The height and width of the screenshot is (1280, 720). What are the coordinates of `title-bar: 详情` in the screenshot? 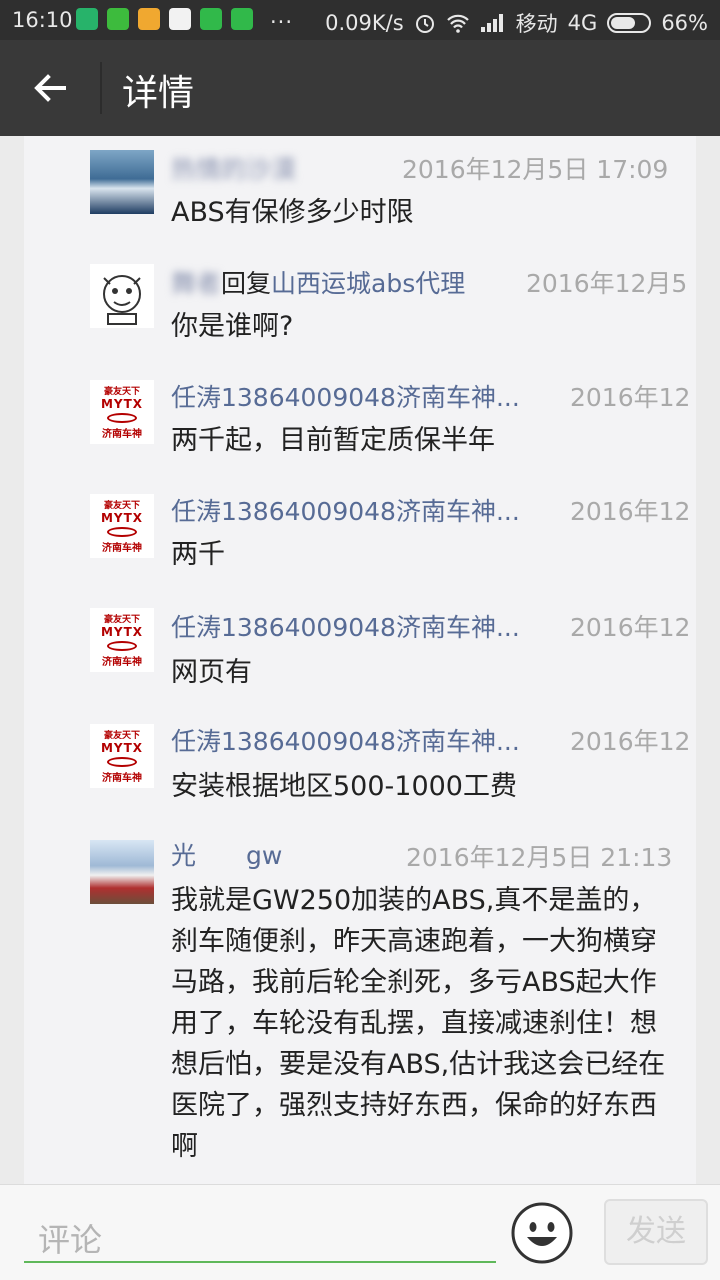 It's located at (360, 88).